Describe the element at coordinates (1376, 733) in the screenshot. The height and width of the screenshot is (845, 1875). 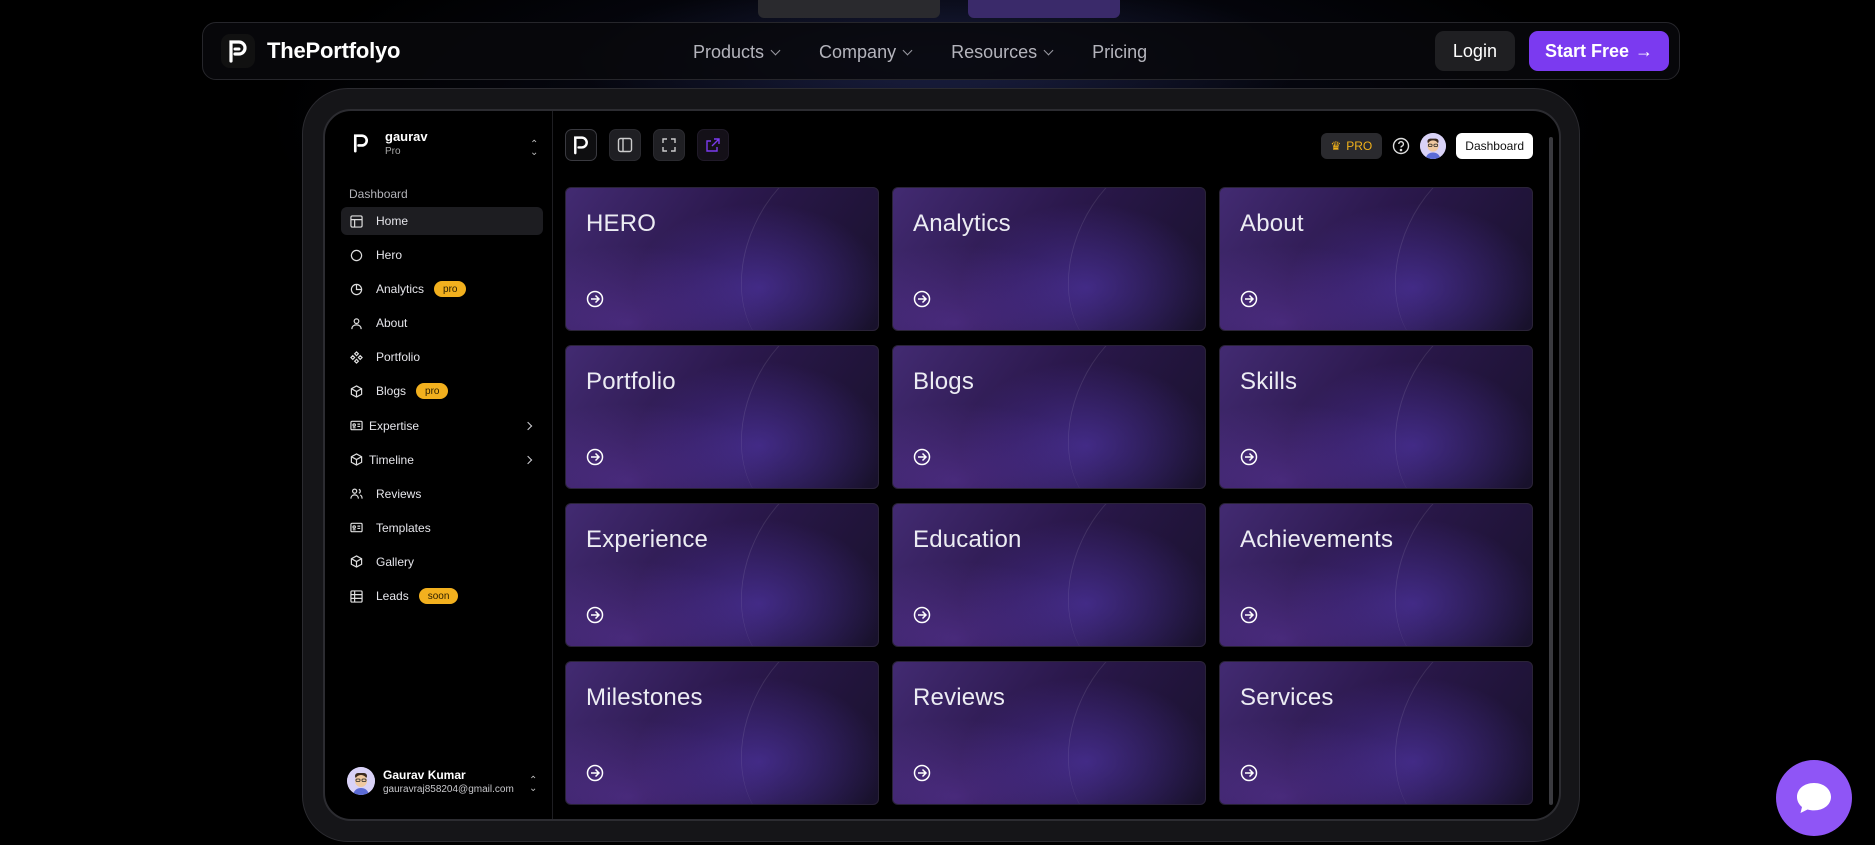
I see `card-services: Services` at that location.